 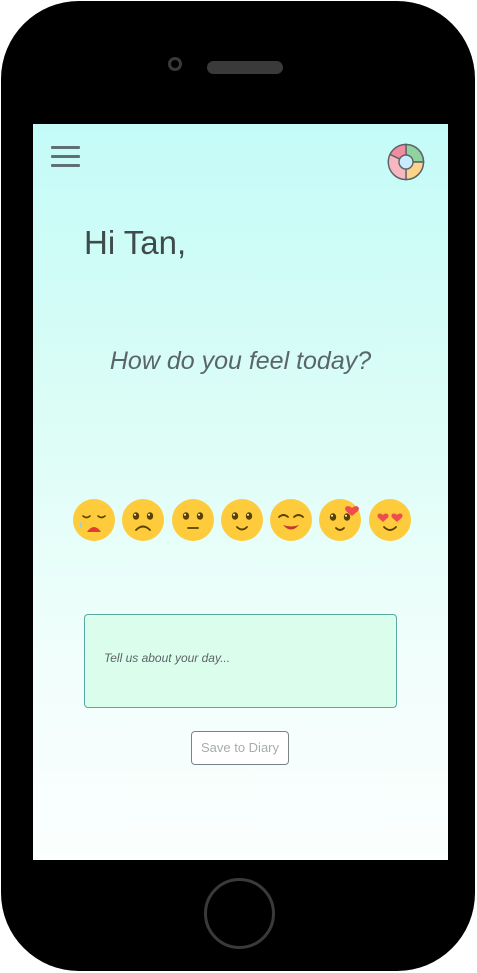 I want to click on mood-question: How do you feel today?, so click(x=240, y=361).